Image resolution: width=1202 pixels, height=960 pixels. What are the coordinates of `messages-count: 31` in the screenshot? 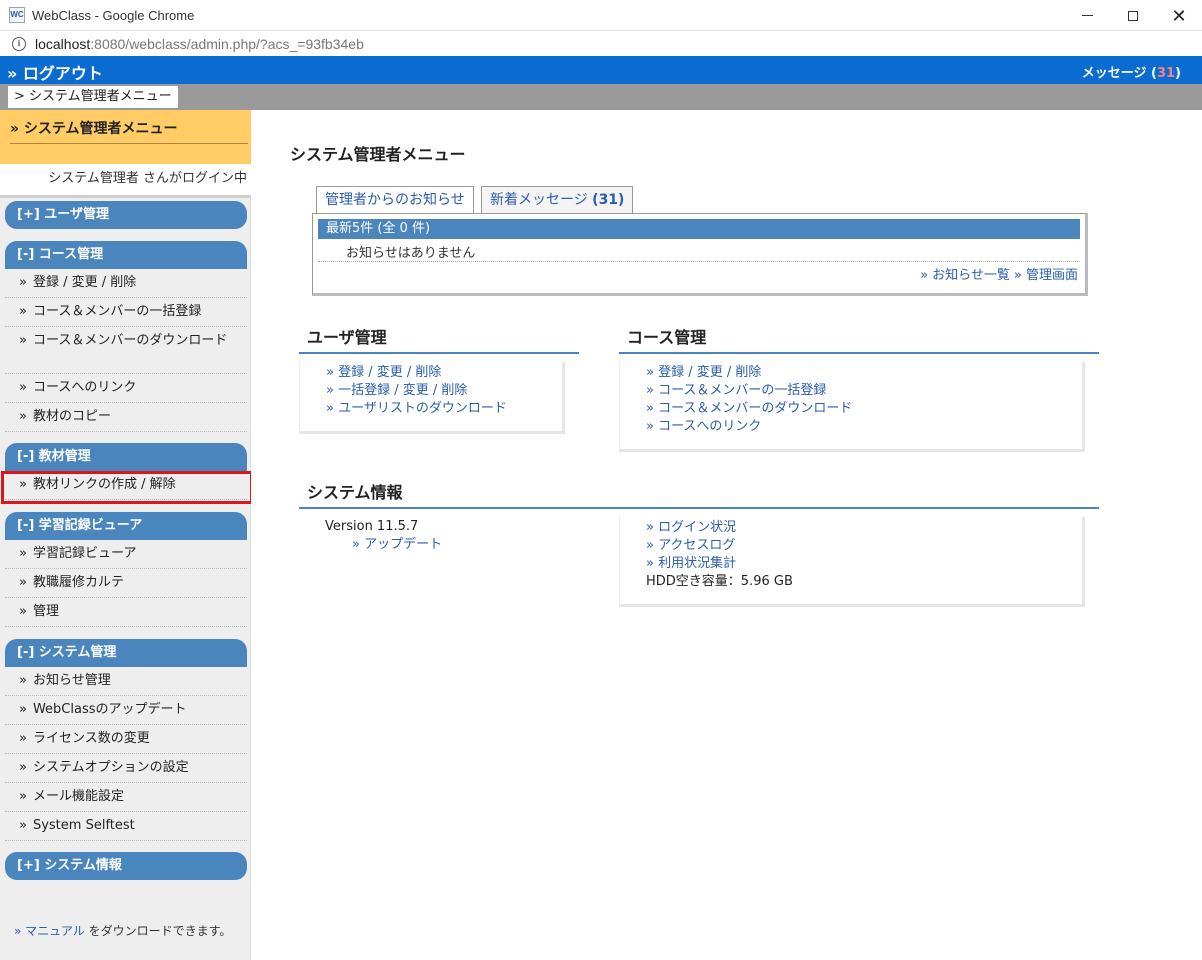 It's located at (1166, 73).